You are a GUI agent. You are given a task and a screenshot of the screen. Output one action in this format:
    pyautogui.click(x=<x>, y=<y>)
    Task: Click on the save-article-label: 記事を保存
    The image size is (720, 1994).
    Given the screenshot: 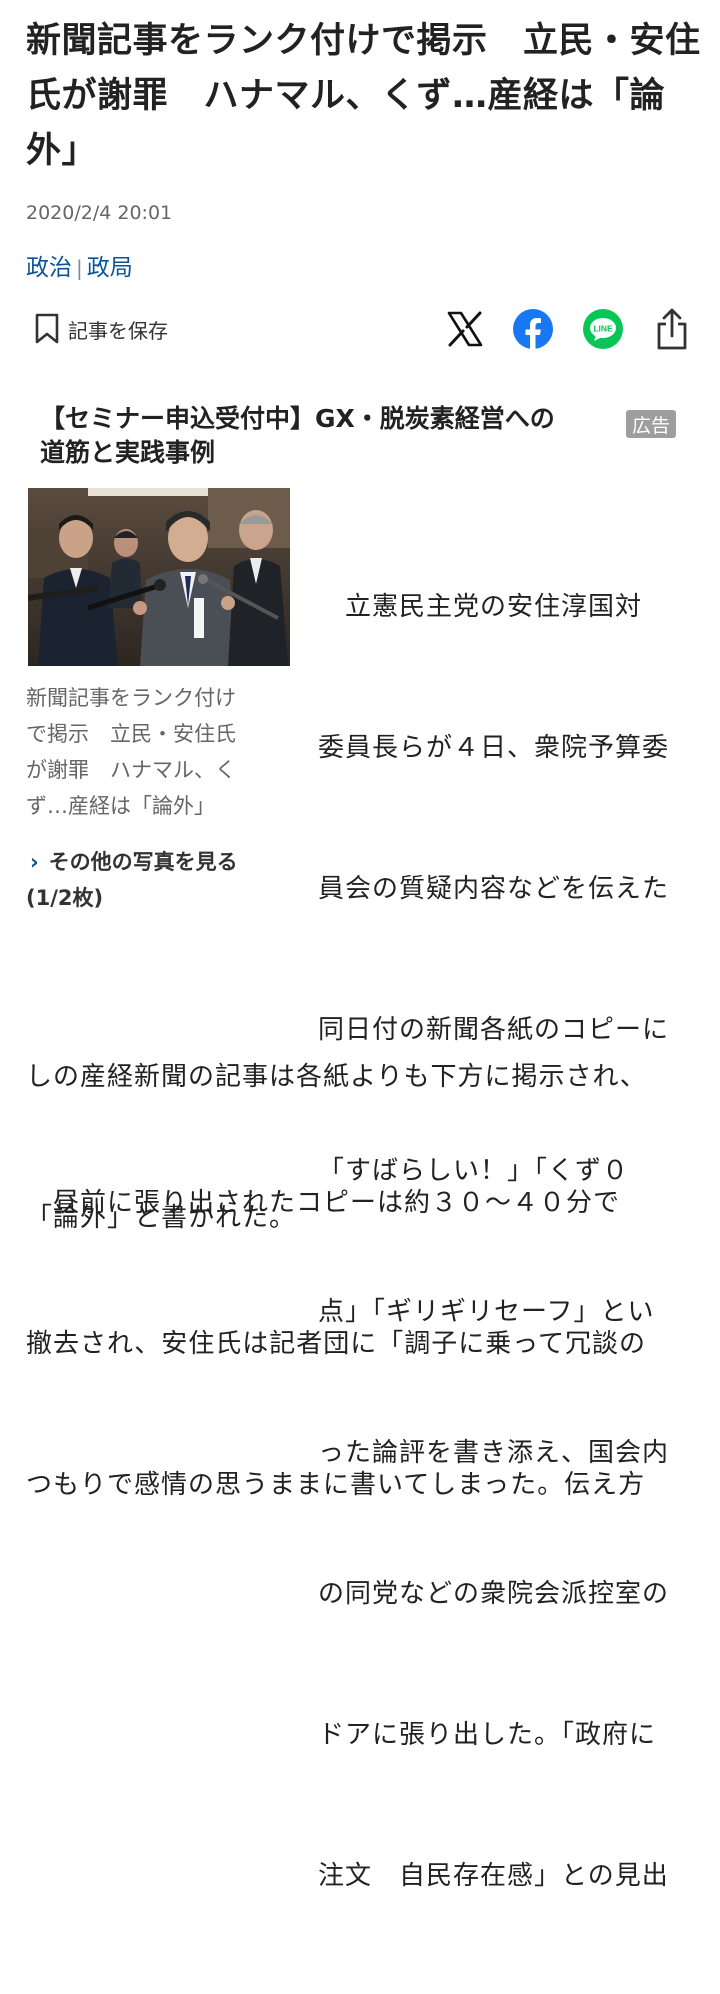 What is the action you would take?
    pyautogui.click(x=118, y=330)
    